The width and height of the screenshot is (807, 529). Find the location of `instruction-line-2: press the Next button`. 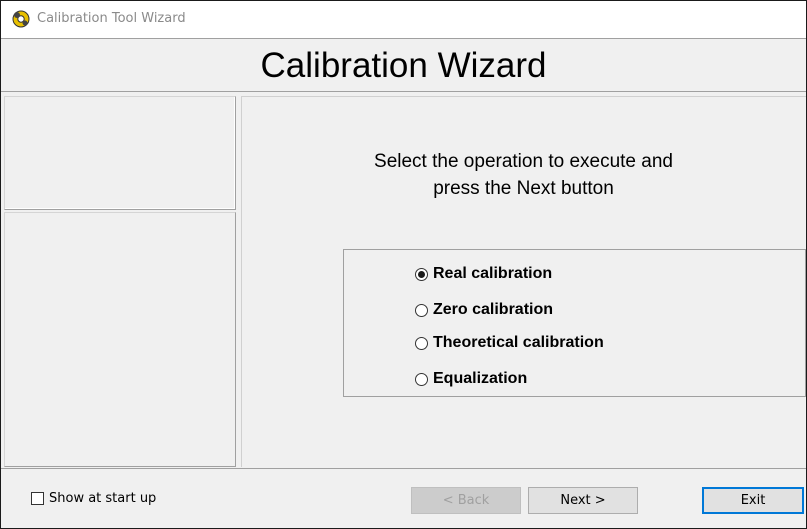

instruction-line-2: press the Next button is located at coordinates (523, 188).